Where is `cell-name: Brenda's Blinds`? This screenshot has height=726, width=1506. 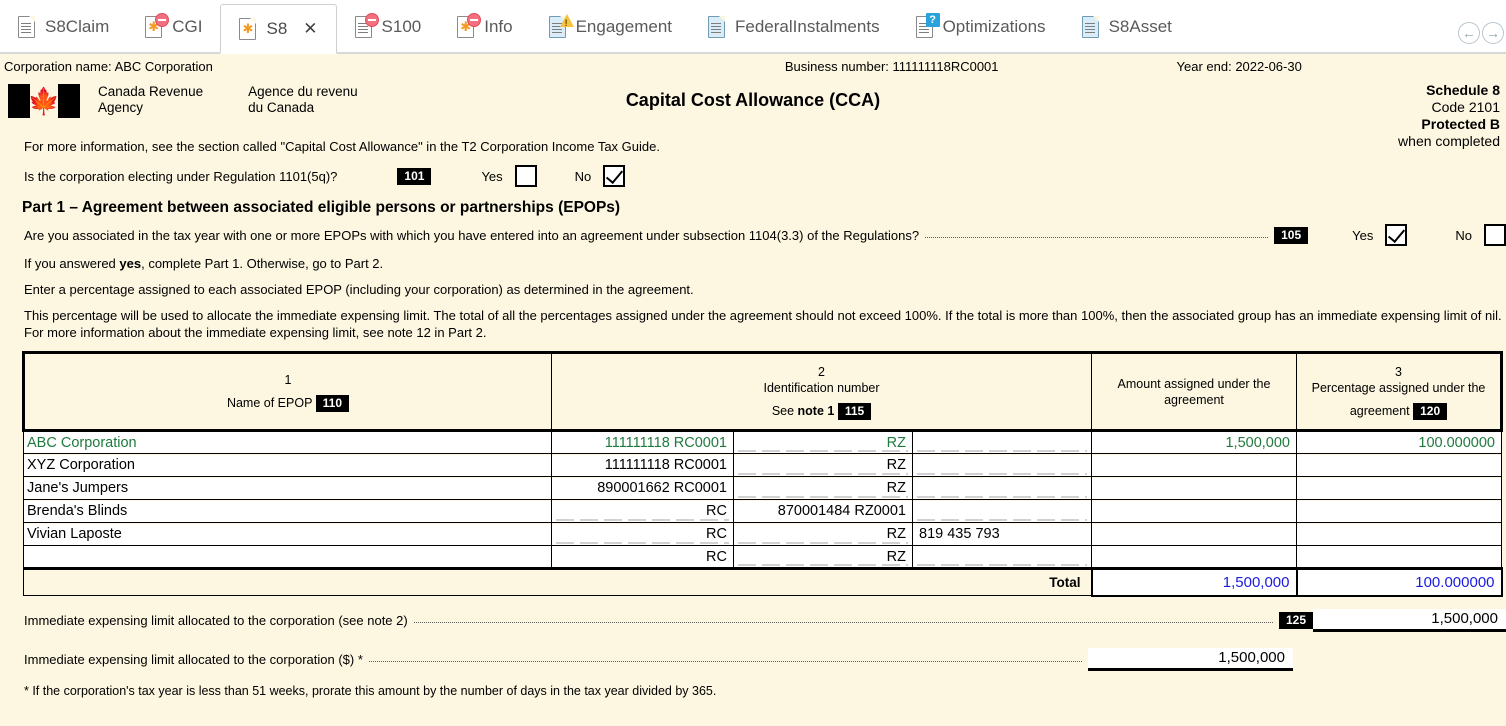
cell-name: Brenda's Blinds is located at coordinates (287, 511).